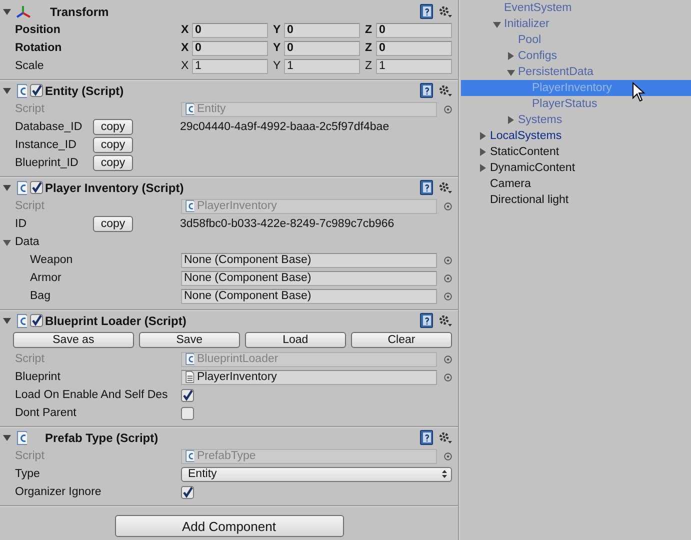  Describe the element at coordinates (41, 296) in the screenshot. I see `field-label: Bag` at that location.